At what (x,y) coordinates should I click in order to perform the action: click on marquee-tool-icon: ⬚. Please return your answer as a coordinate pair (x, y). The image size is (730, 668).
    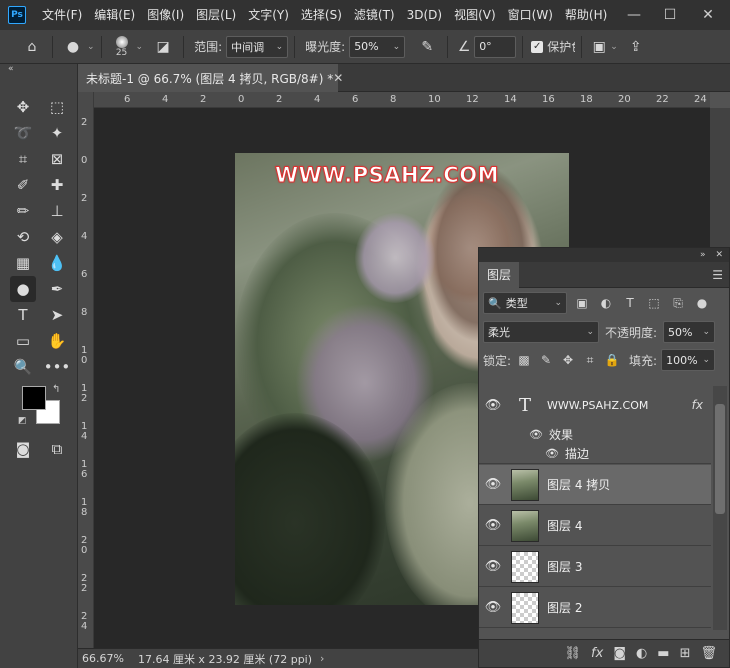
    Looking at the image, I should click on (57, 107).